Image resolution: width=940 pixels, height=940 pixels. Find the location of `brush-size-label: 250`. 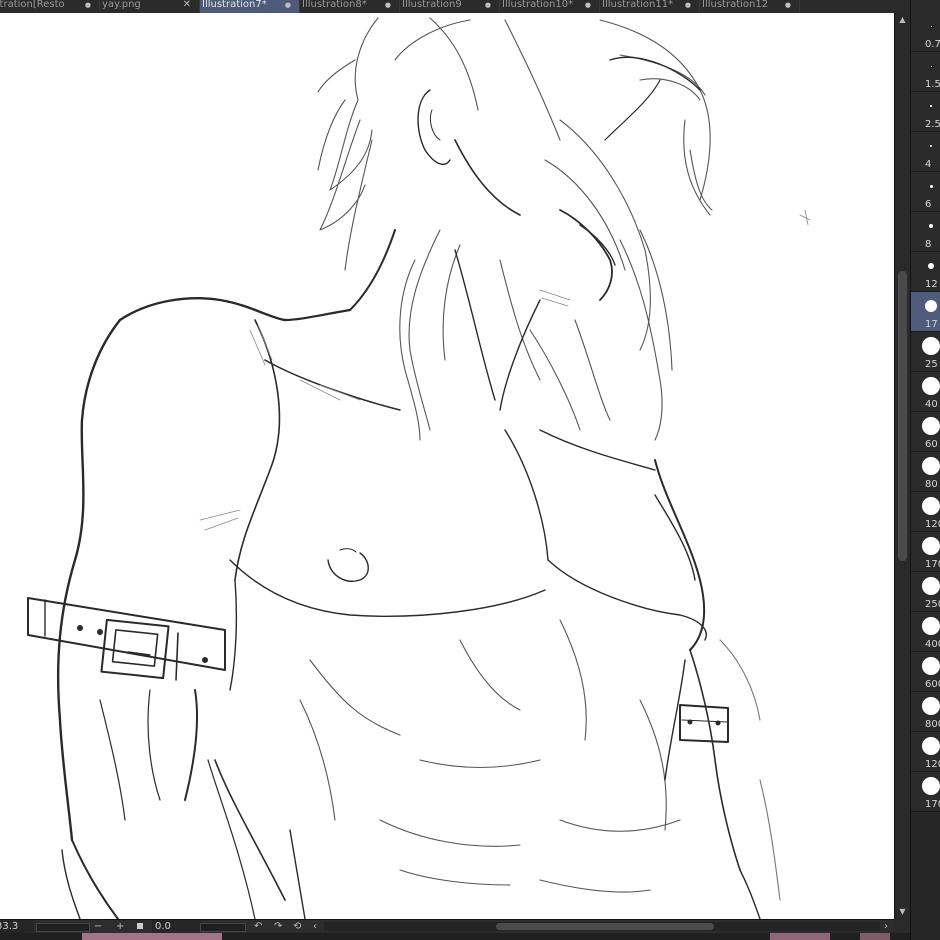

brush-size-label: 250 is located at coordinates (932, 604).